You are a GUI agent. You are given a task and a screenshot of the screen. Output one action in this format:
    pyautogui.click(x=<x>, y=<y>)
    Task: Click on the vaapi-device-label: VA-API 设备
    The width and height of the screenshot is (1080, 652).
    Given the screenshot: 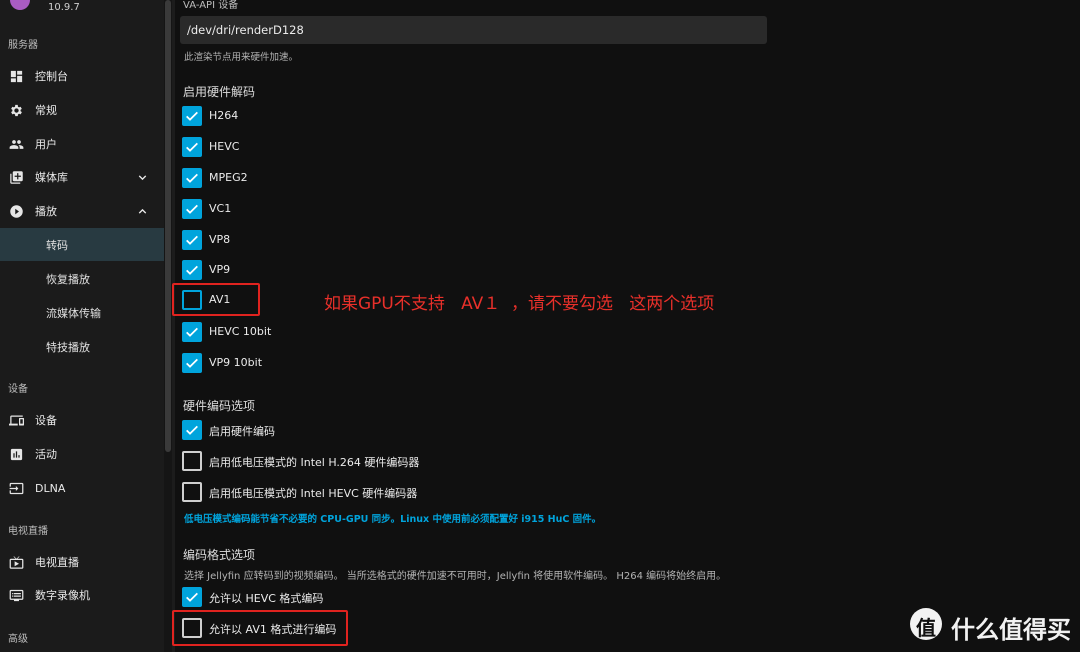 What is the action you would take?
    pyautogui.click(x=211, y=5)
    